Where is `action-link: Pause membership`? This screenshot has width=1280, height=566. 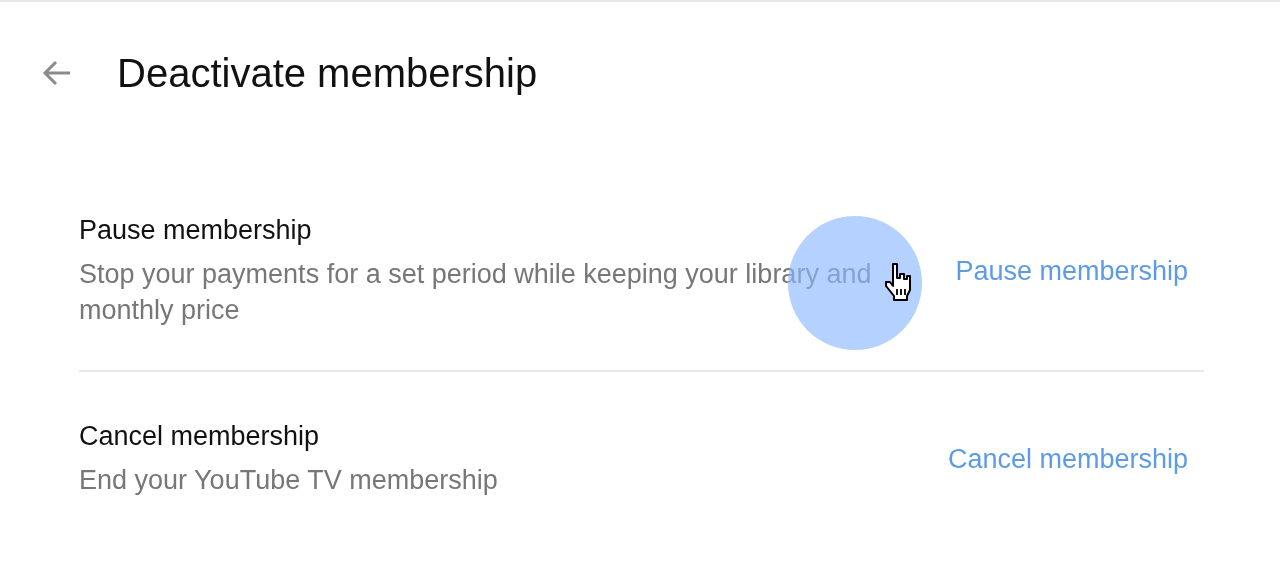
action-link: Pause membership is located at coordinates (1071, 271).